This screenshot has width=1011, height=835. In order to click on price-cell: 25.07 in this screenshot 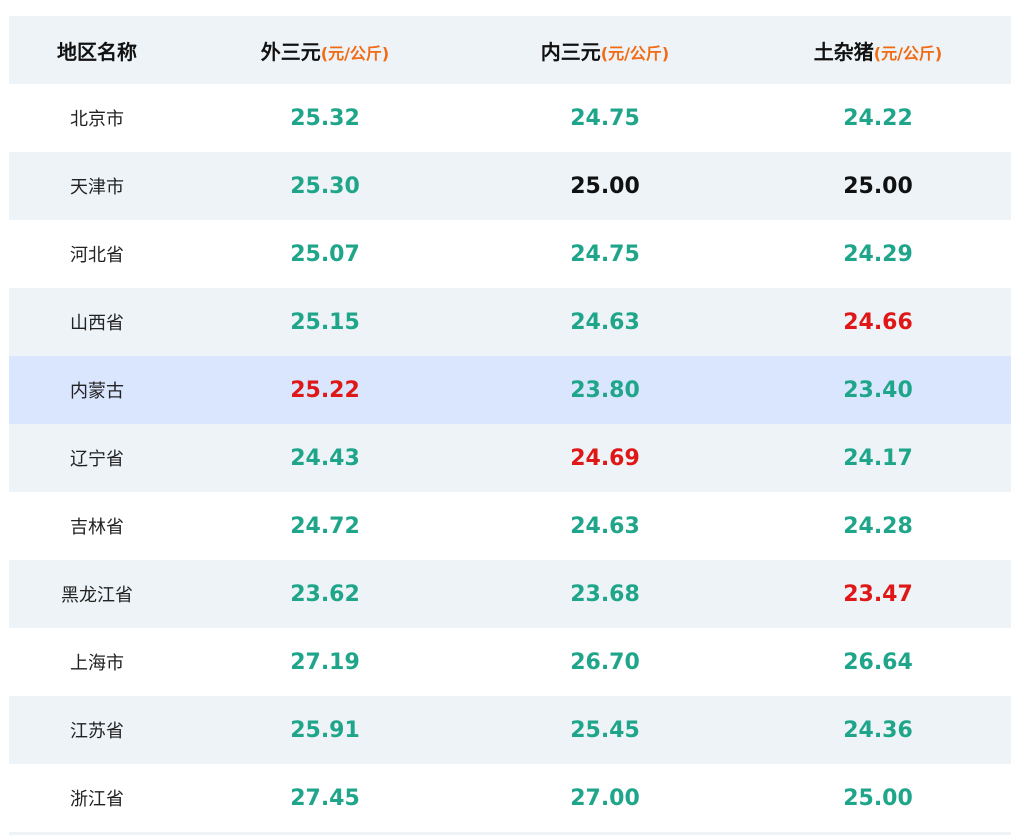, I will do `click(325, 254)`.